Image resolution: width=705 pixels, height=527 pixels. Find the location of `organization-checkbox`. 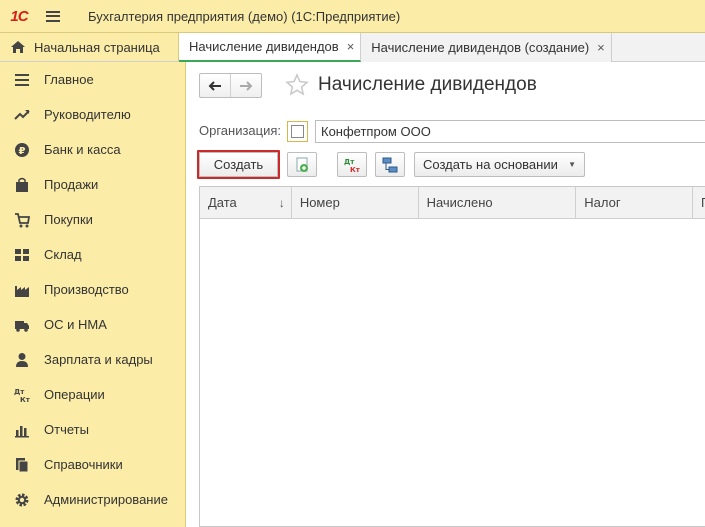

organization-checkbox is located at coordinates (297, 131).